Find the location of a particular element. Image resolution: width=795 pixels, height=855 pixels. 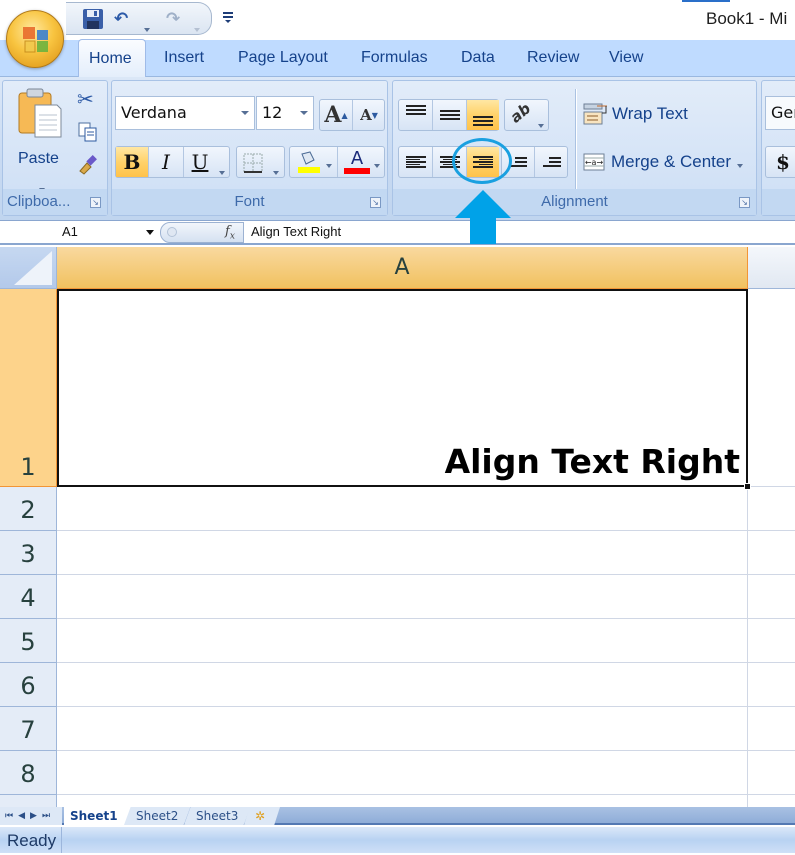

undo-dropdown-icon is located at coordinates (147, 27).